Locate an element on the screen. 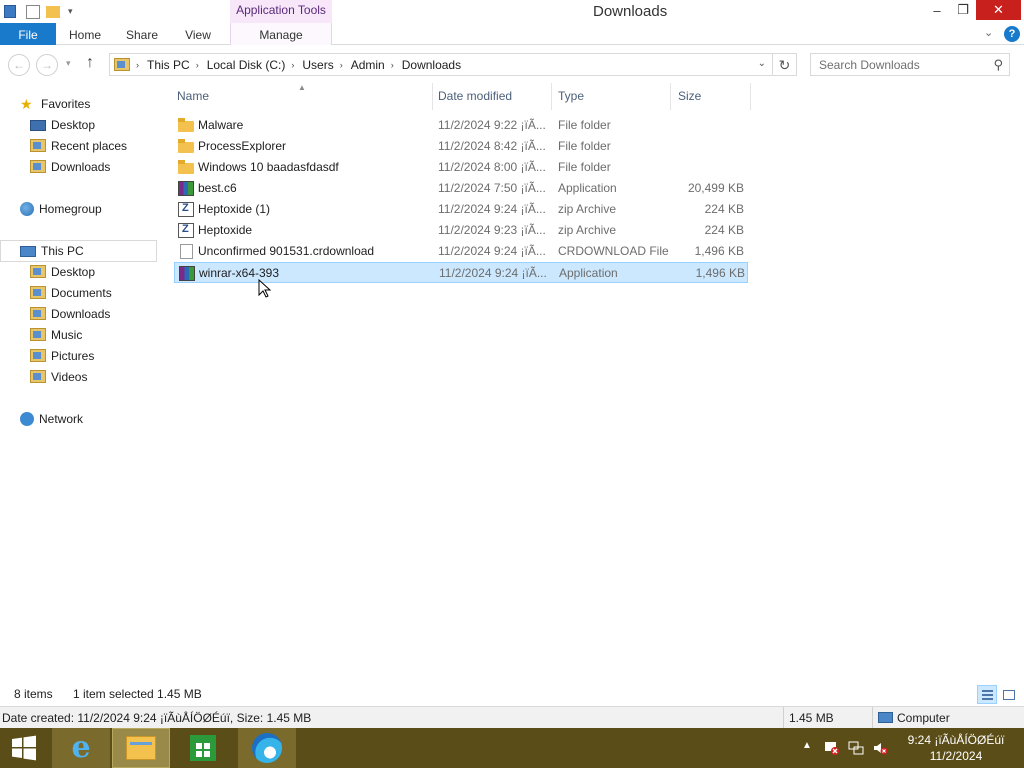 This screenshot has width=1024, height=768. properties-icon is located at coordinates (33, 11).